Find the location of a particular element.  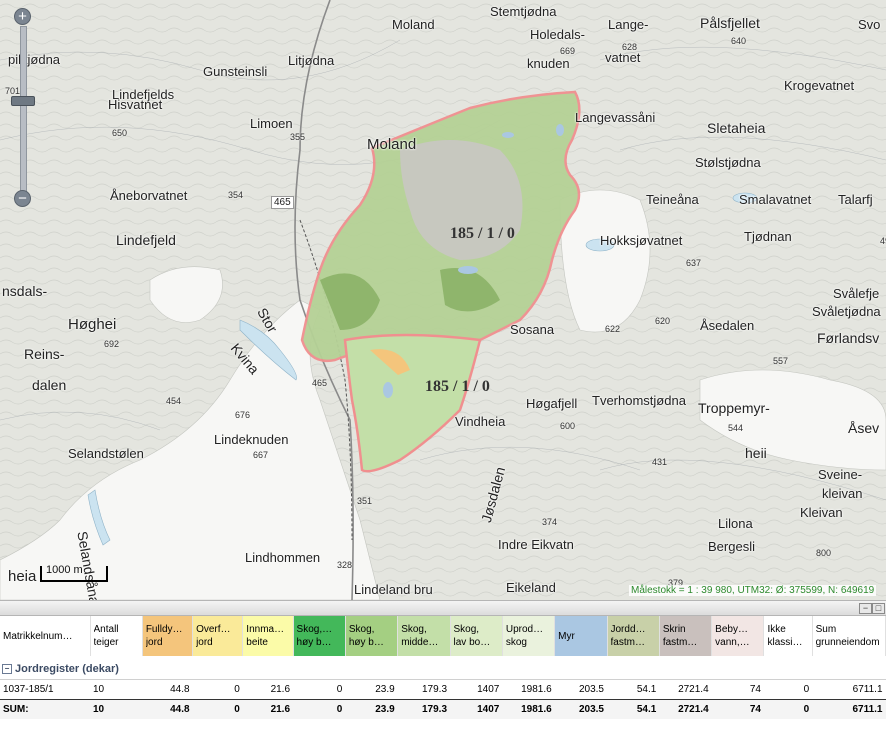

expand-panel-button: □ is located at coordinates (878, 608).